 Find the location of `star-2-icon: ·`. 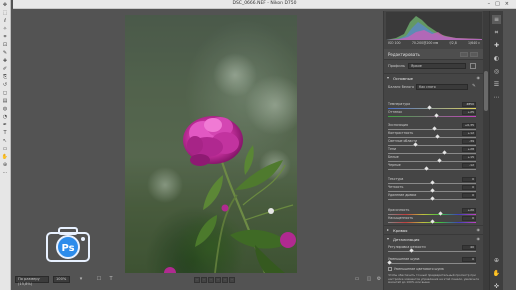

star-2-icon: · is located at coordinates (204, 280).